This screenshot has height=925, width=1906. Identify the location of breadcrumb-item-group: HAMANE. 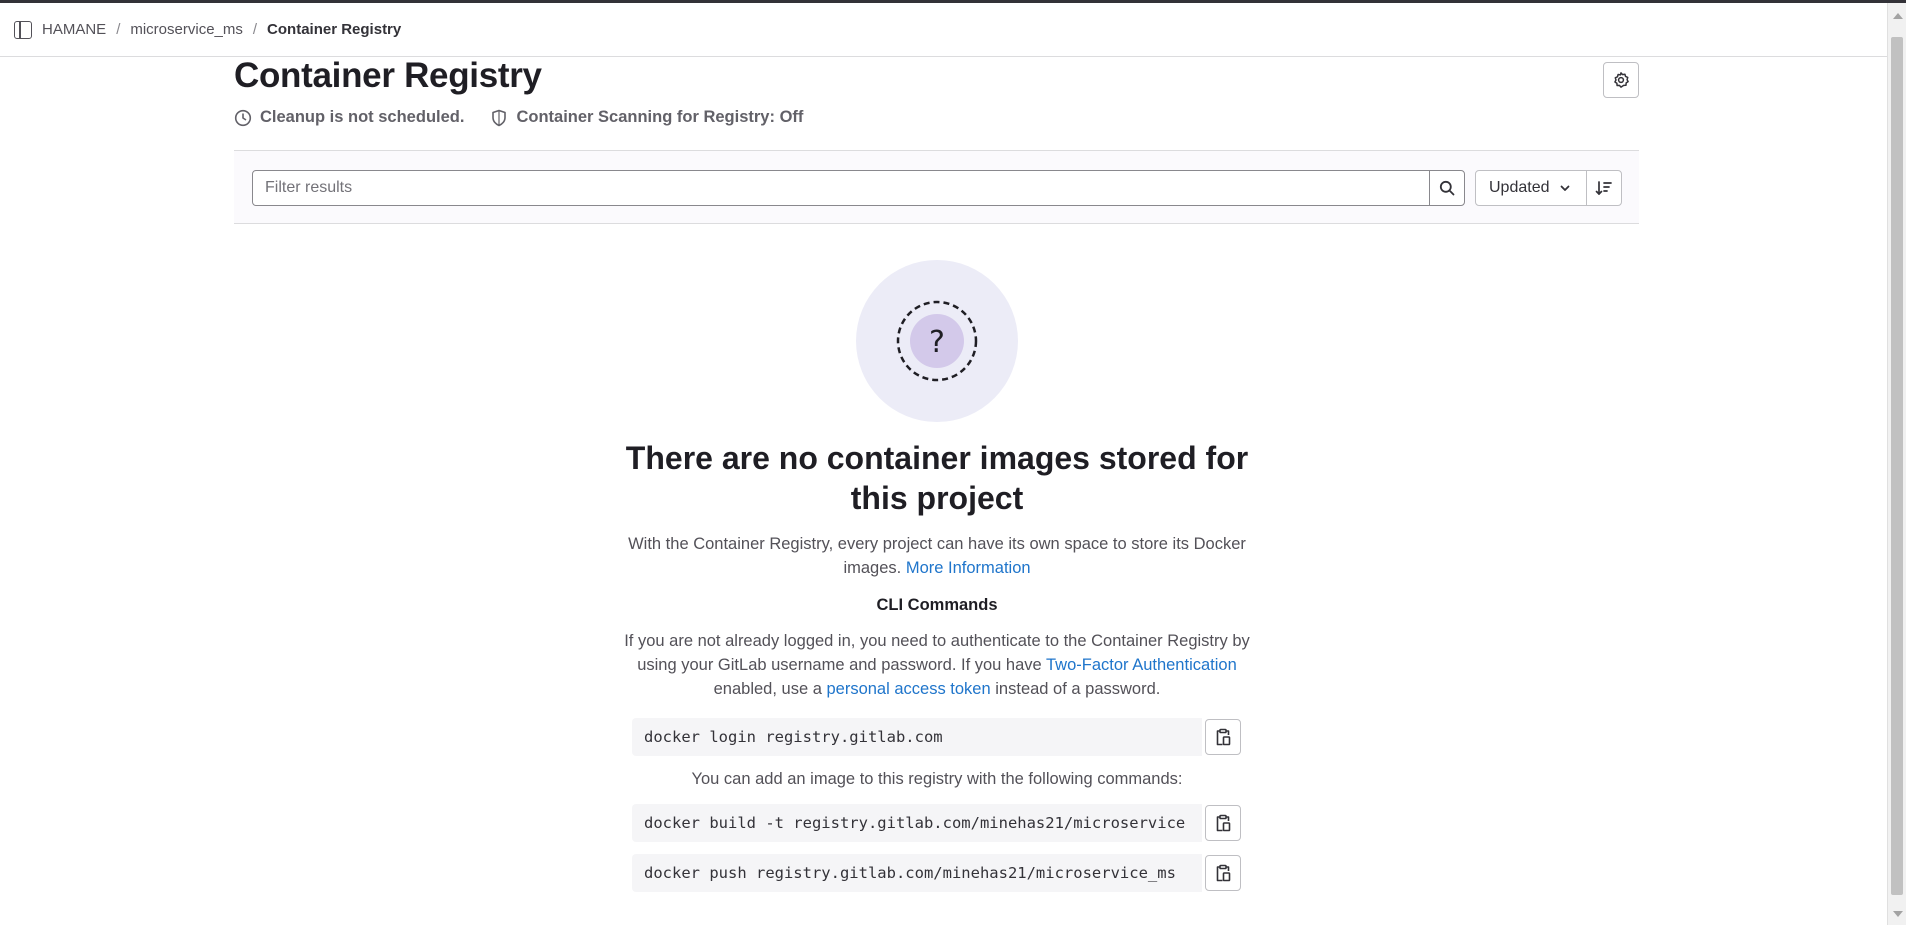
(74, 29).